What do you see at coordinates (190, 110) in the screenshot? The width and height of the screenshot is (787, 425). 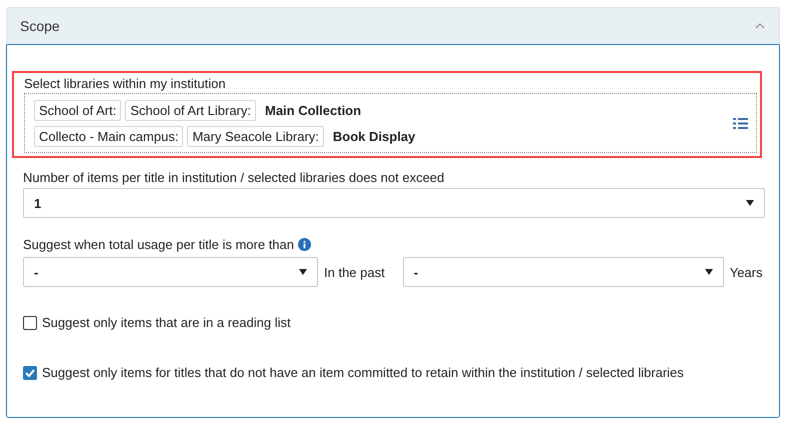 I see `library-tag: School of Art Library:` at bounding box center [190, 110].